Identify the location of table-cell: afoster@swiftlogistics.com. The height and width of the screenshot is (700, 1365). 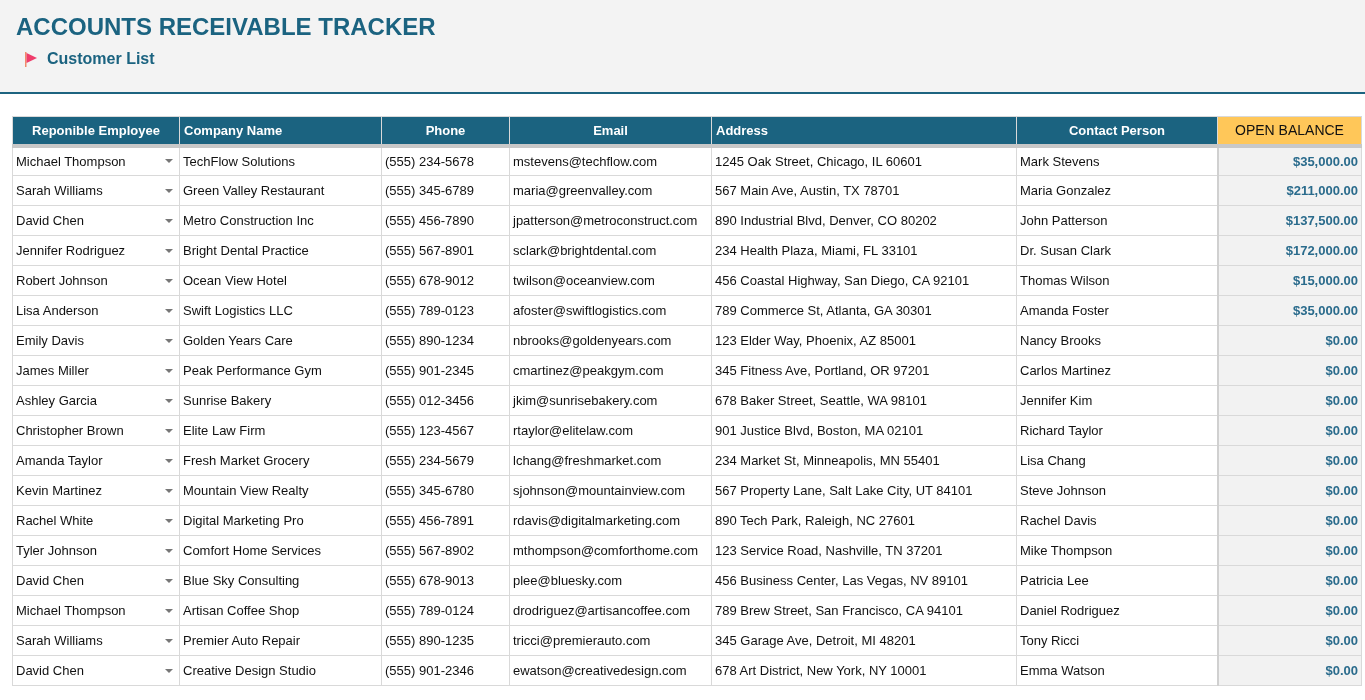
(610, 310).